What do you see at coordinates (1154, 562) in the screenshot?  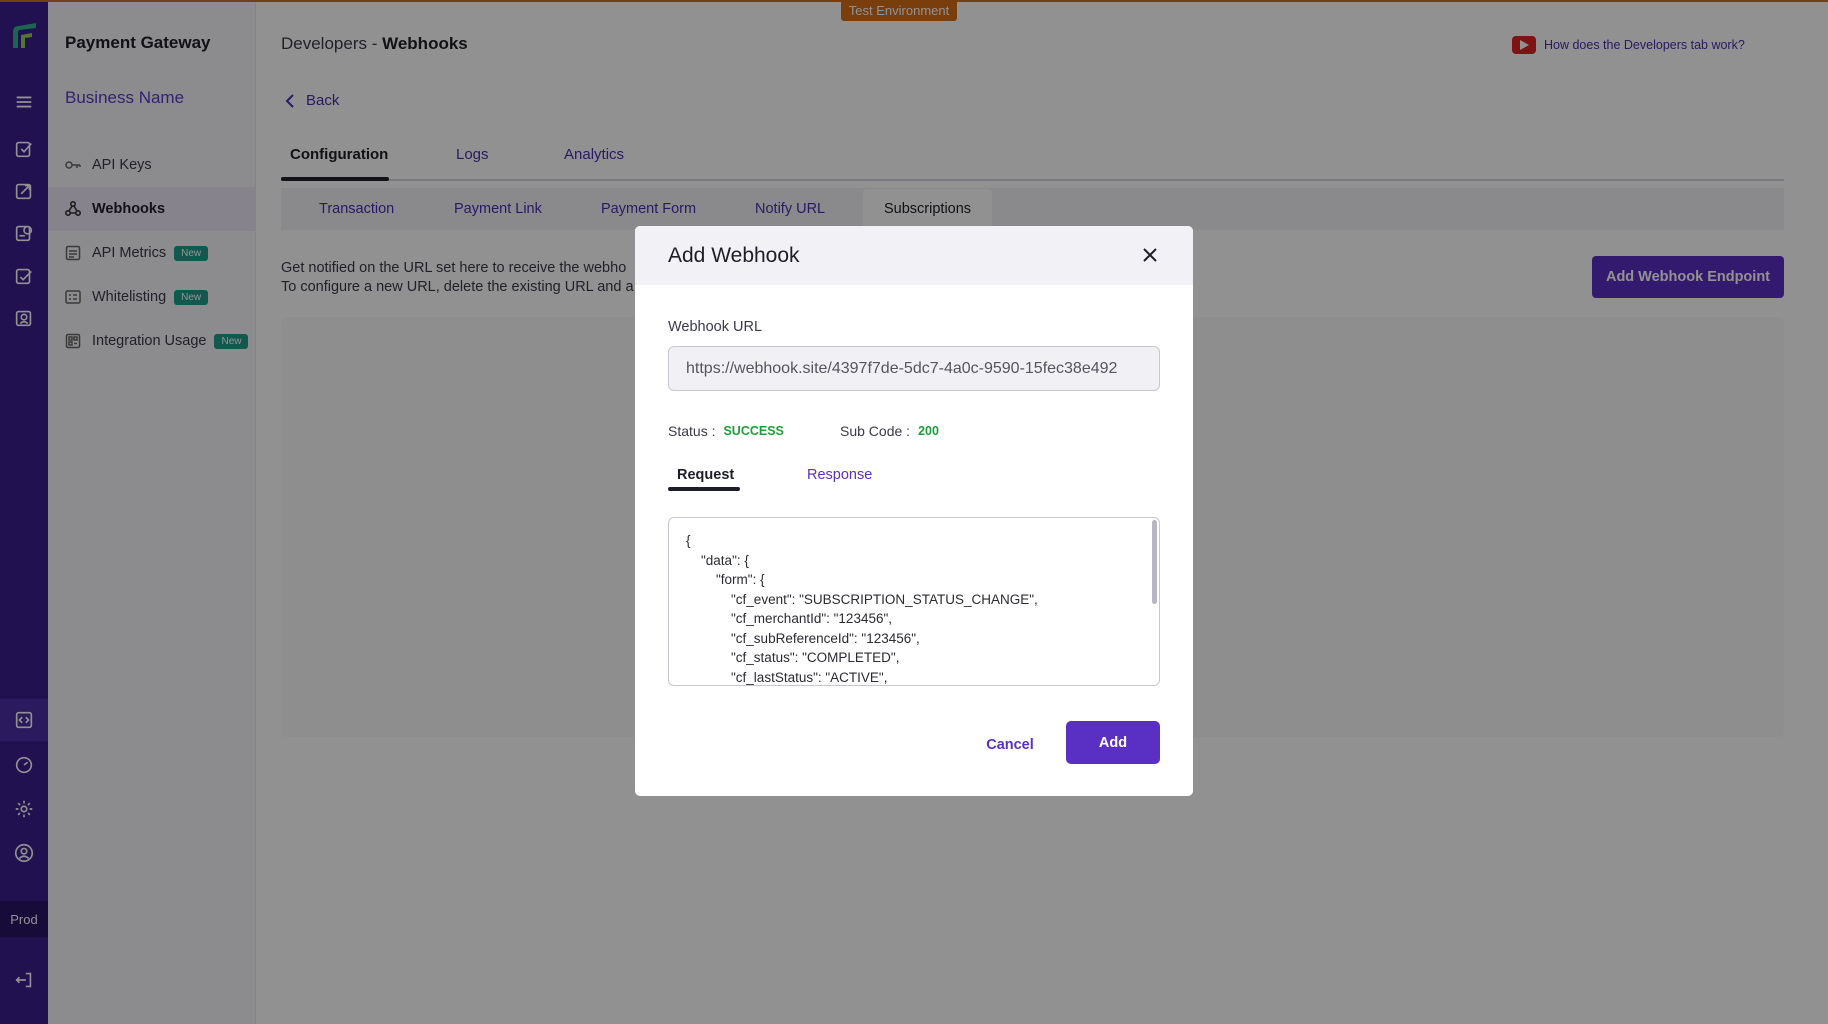 I see `scrollbar` at bounding box center [1154, 562].